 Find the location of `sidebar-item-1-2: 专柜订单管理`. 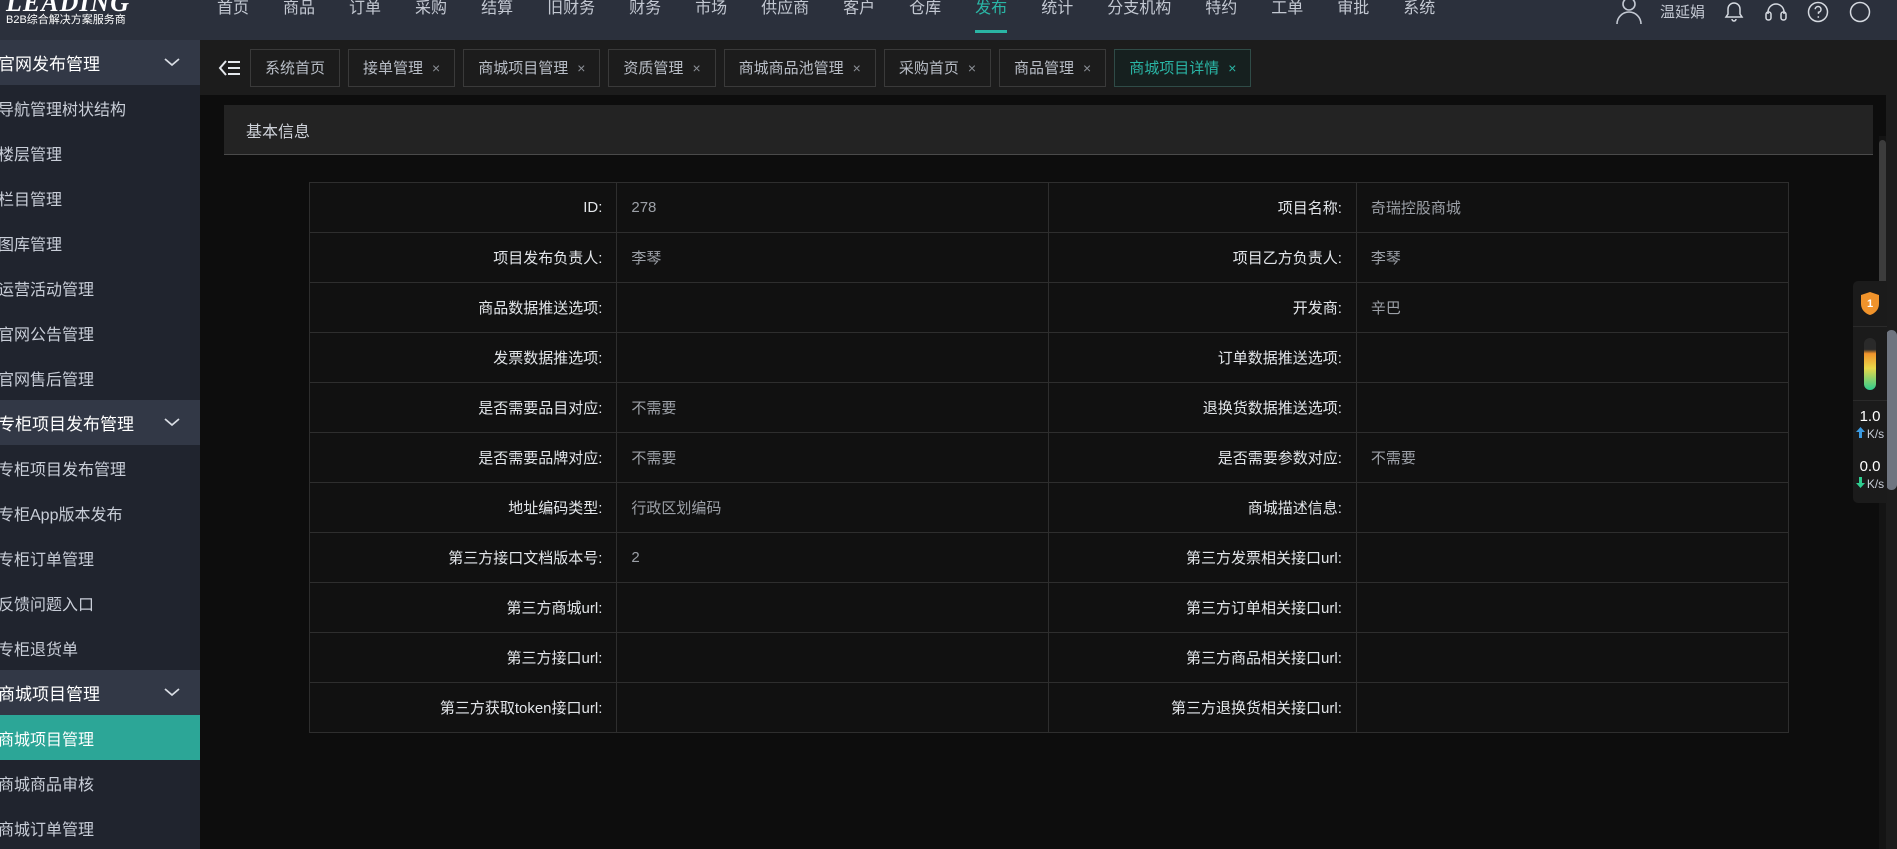

sidebar-item-1-2: 专柜订单管理 is located at coordinates (100, 557).